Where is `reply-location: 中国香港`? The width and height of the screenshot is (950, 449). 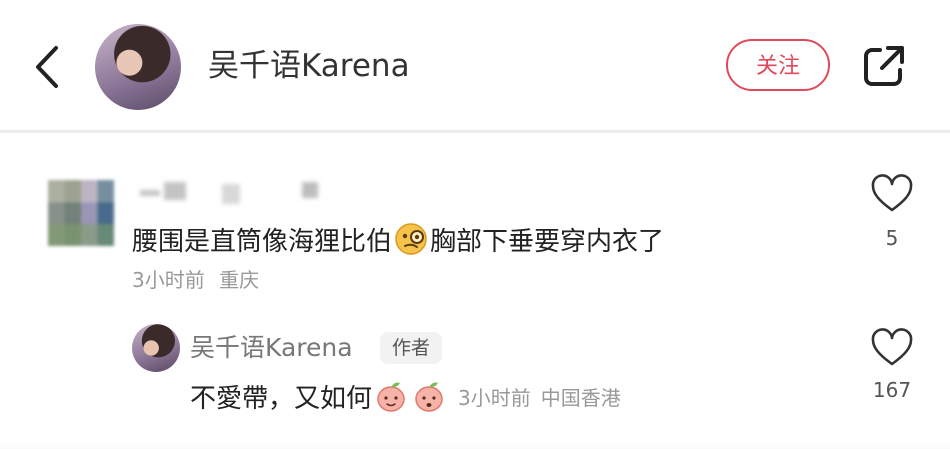
reply-location: 中国香港 is located at coordinates (580, 398).